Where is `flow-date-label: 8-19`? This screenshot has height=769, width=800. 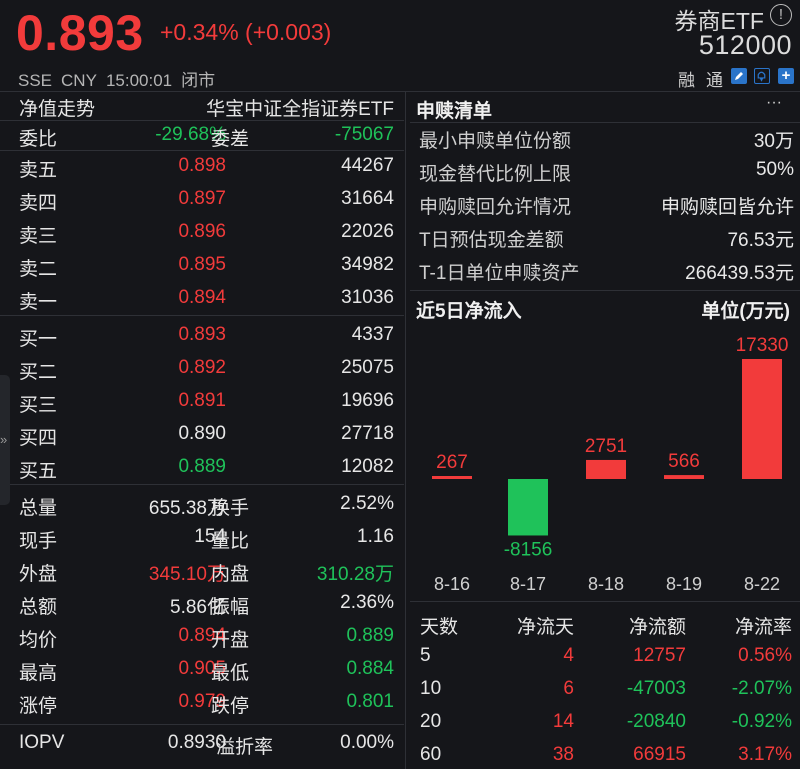 flow-date-label: 8-19 is located at coordinates (684, 584).